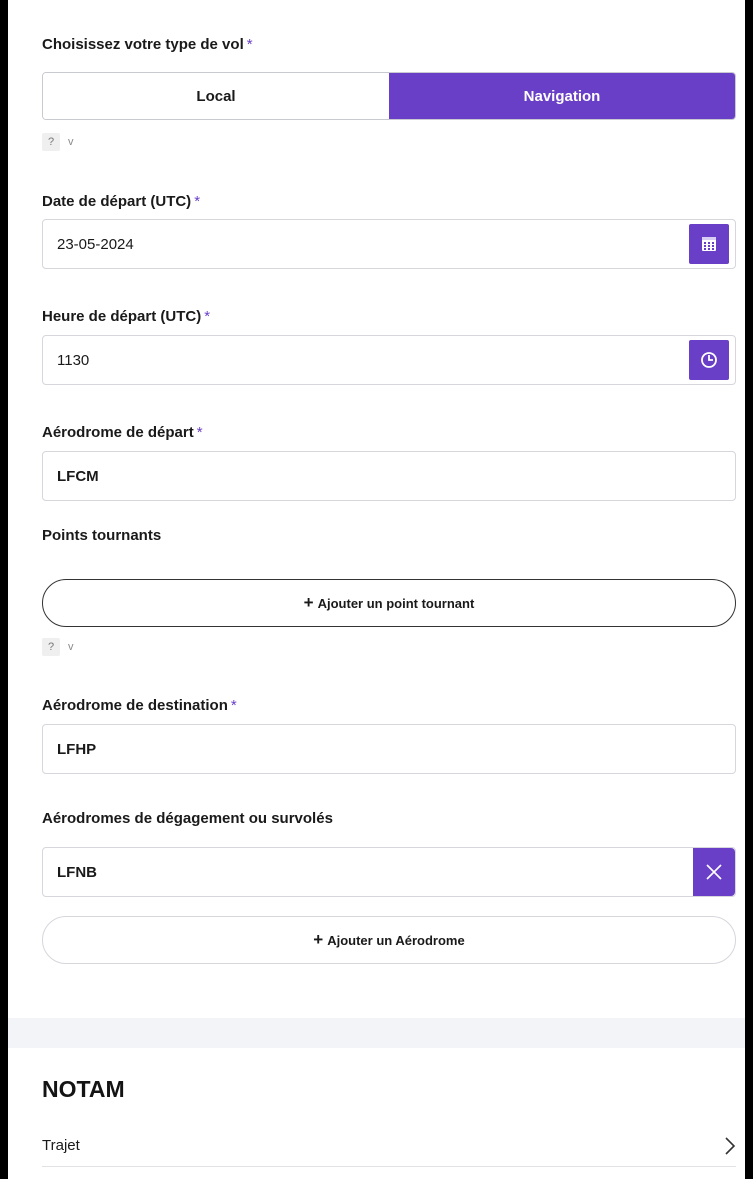  I want to click on calendar-button, so click(709, 244).